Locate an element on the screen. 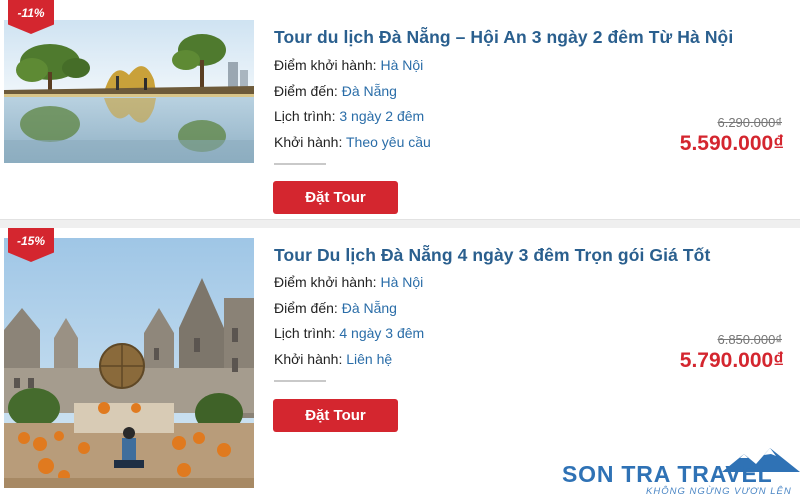 This screenshot has width=800, height=500. schedule-row: Lịch trình: 3 ngày 2 đêm is located at coordinates (352, 117).